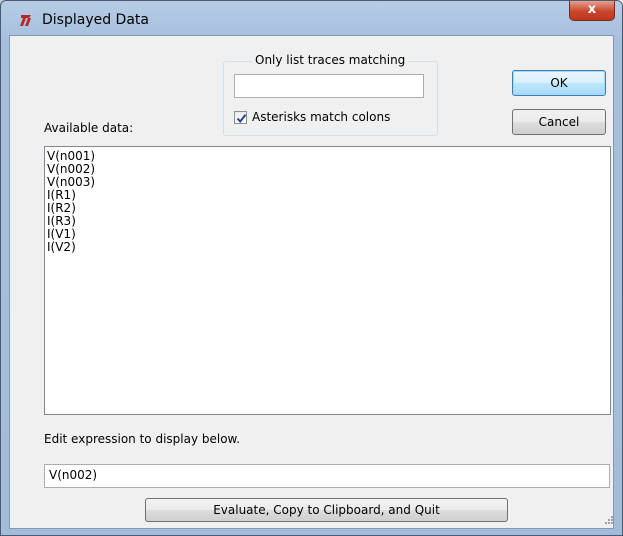 This screenshot has height=536, width=623. What do you see at coordinates (326, 510) in the screenshot?
I see `evaluate-copy-quit-button: Evaluate, Copy to Clipboard, and Quit` at bounding box center [326, 510].